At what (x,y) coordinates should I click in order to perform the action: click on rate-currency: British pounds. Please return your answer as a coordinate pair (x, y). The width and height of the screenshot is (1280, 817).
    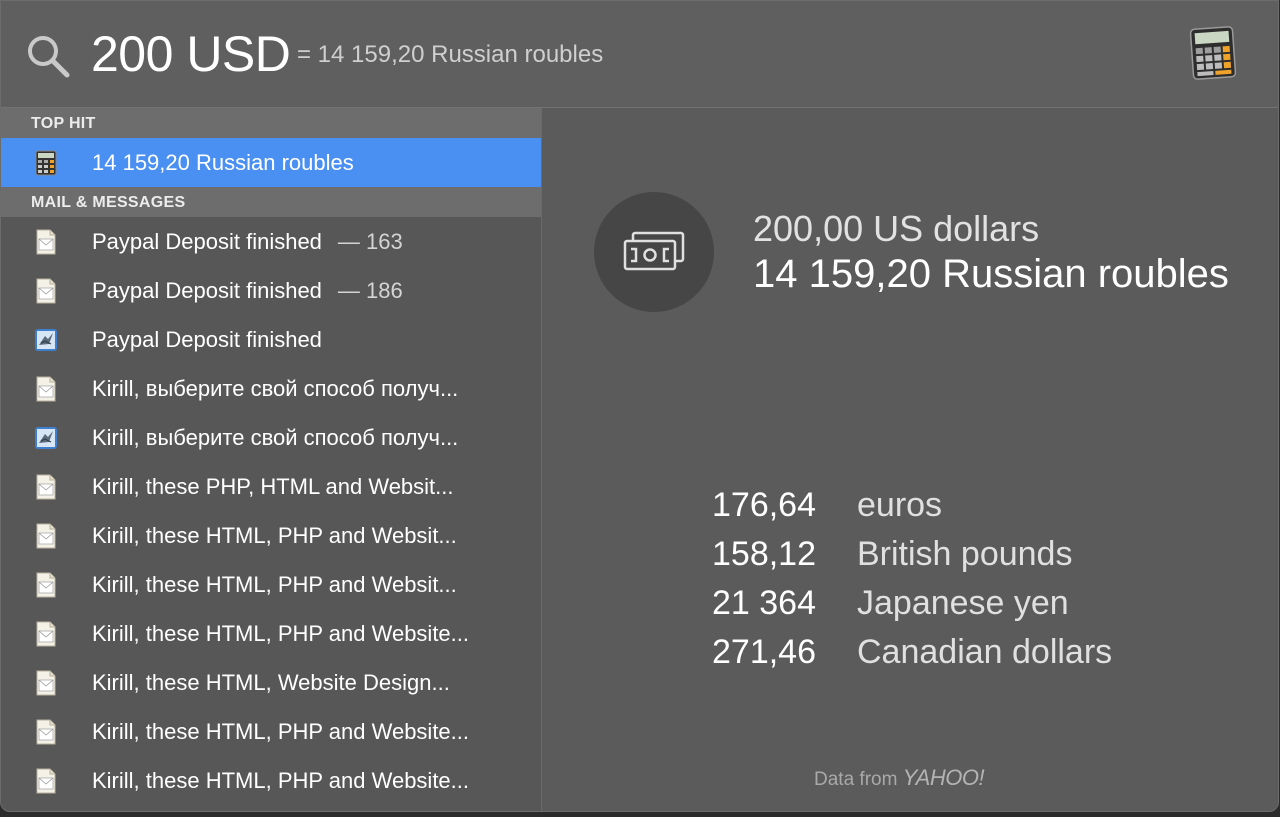
    Looking at the image, I should click on (965, 554).